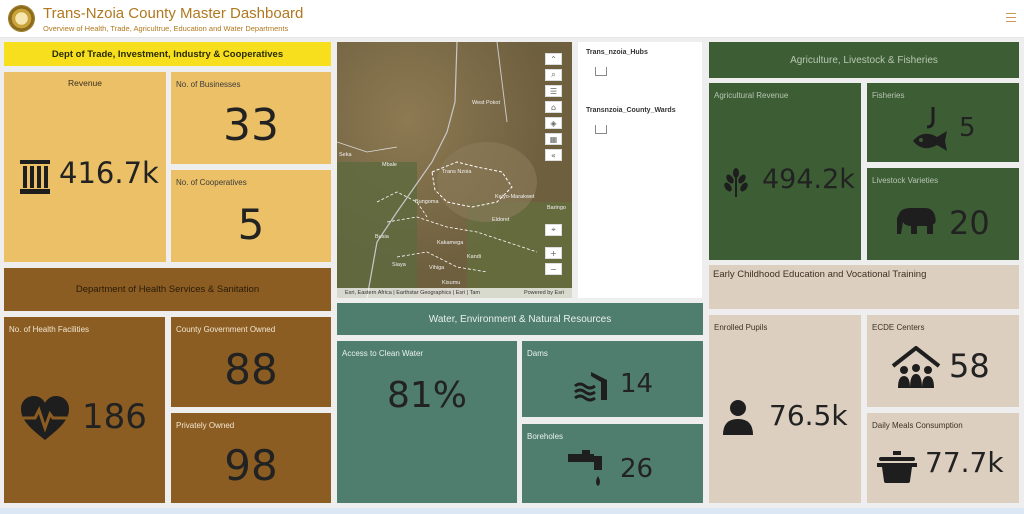 The width and height of the screenshot is (1024, 514). Describe the element at coordinates (916, 221) in the screenshot. I see `elephant-icon` at that location.